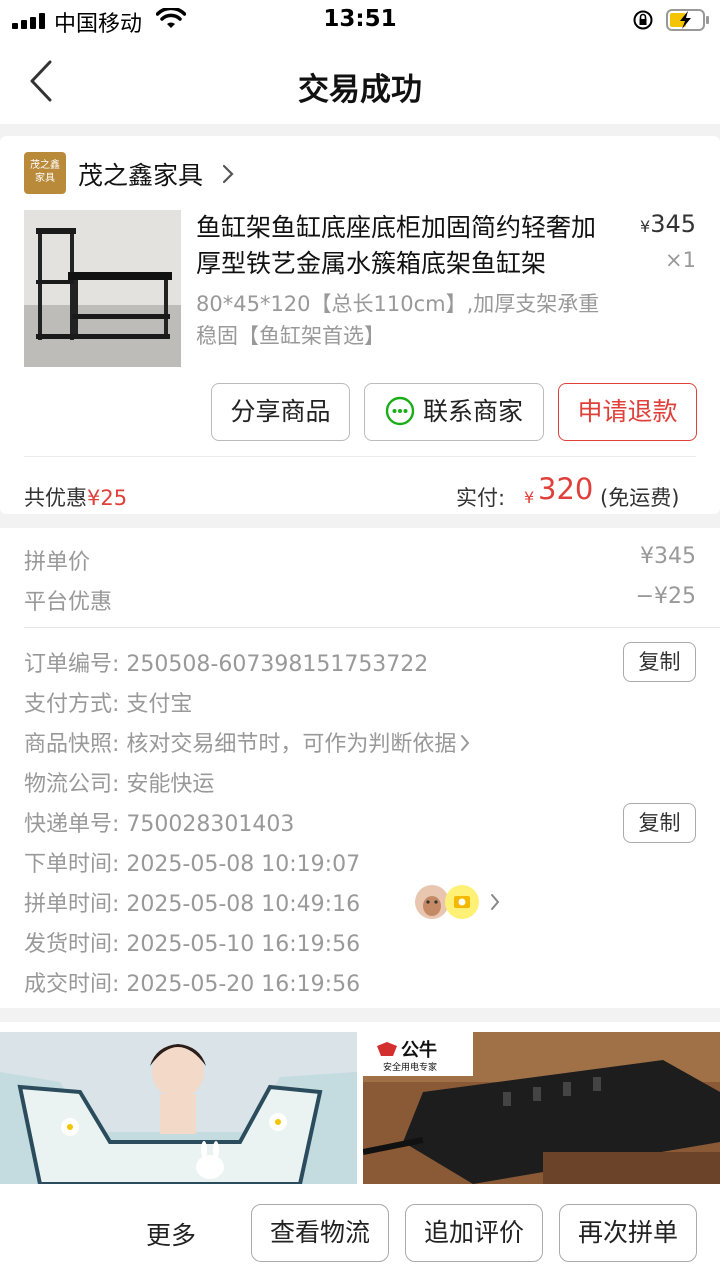  I want to click on price-value: 345, so click(673, 224).